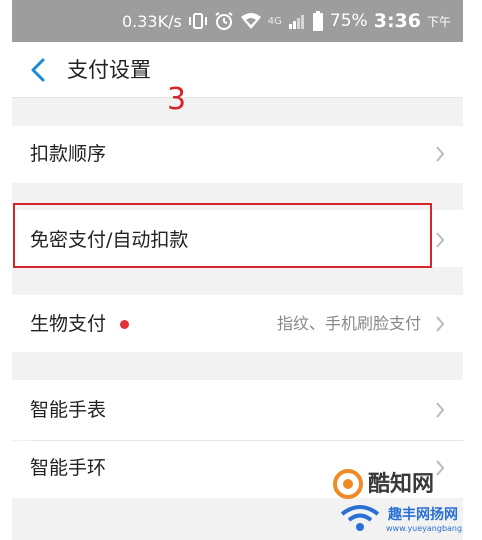 The width and height of the screenshot is (482, 540). What do you see at coordinates (177, 99) in the screenshot?
I see `annotation-number: 3` at bounding box center [177, 99].